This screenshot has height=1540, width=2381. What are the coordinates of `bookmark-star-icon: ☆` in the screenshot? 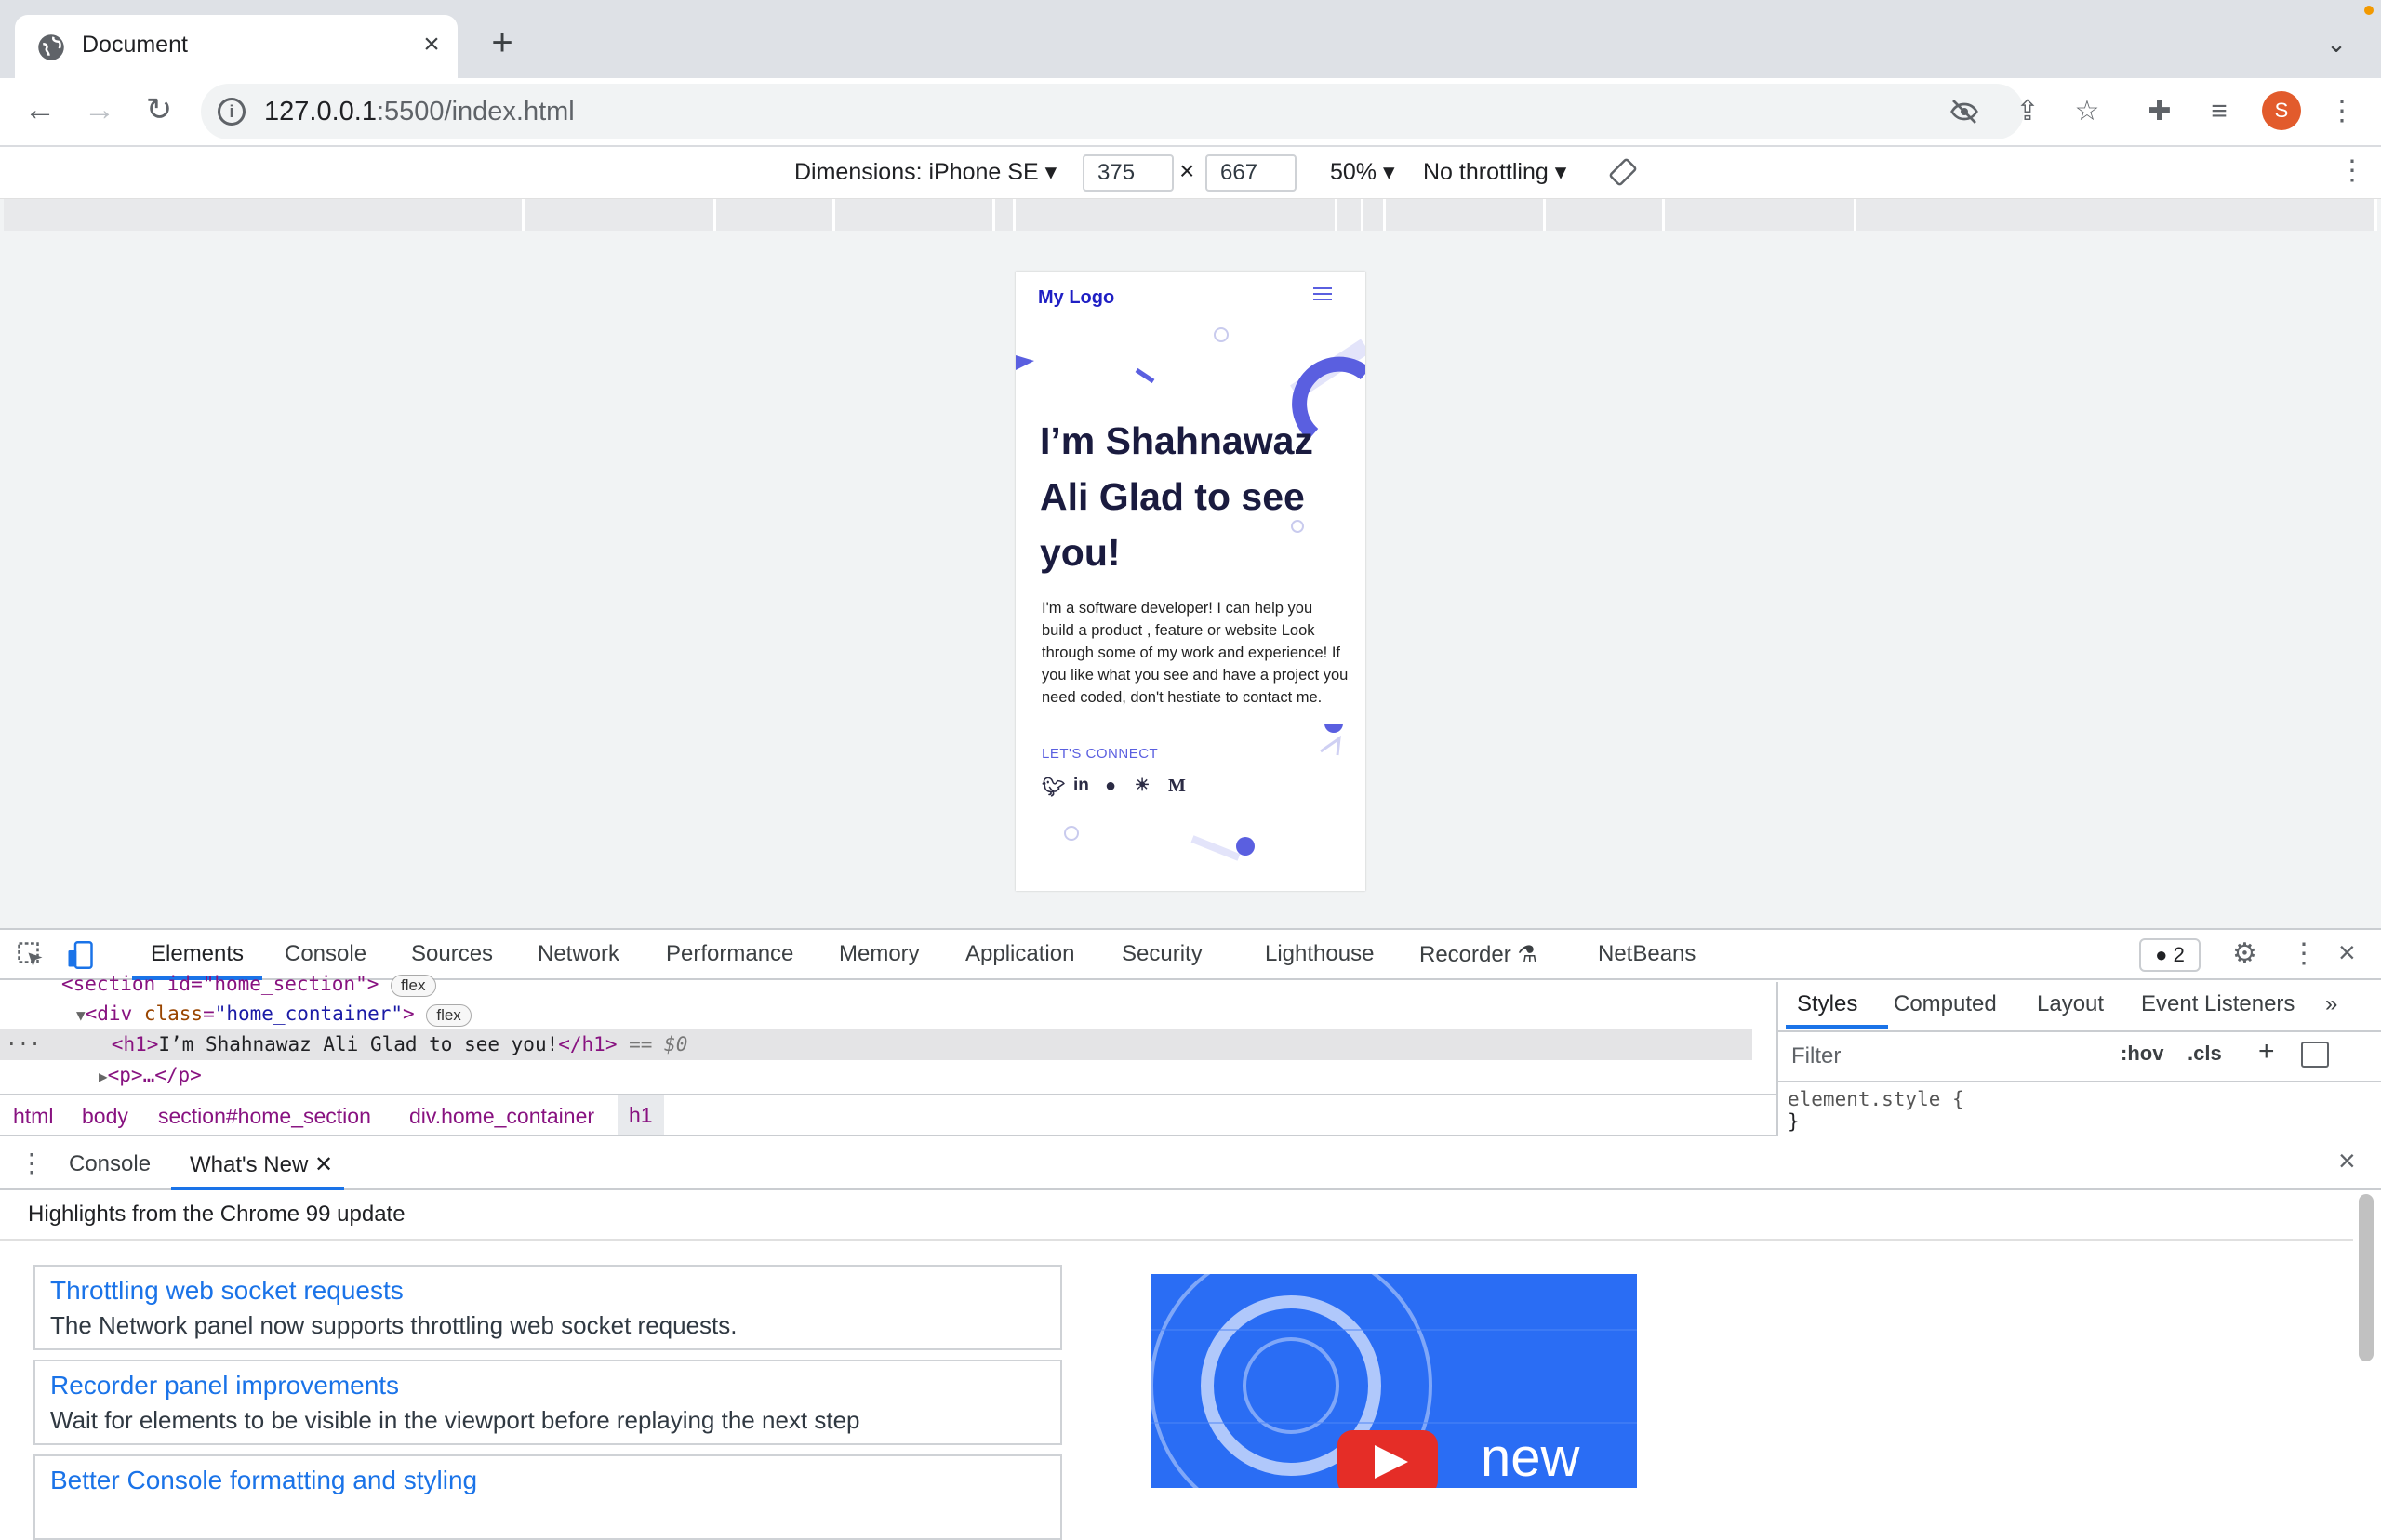 It's located at (2087, 111).